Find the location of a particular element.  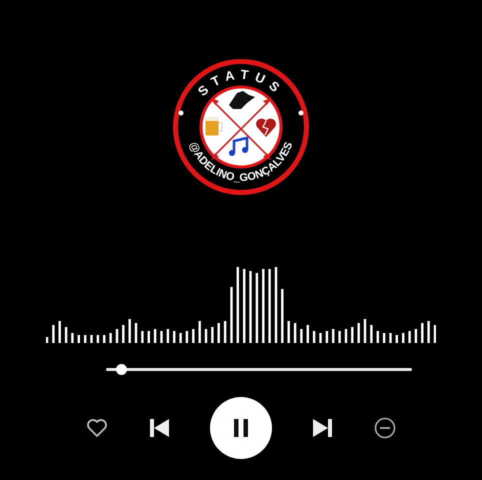

previous-icon is located at coordinates (159, 428).